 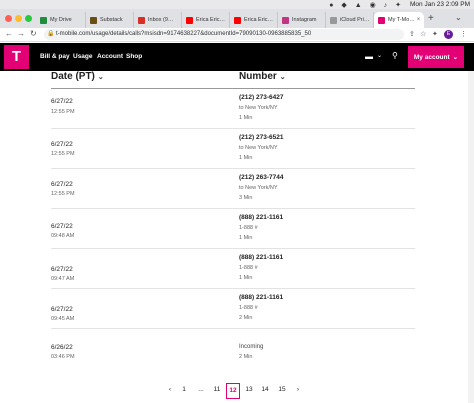 What do you see at coordinates (265, 389) in the screenshot?
I see `page-link: 14` at bounding box center [265, 389].